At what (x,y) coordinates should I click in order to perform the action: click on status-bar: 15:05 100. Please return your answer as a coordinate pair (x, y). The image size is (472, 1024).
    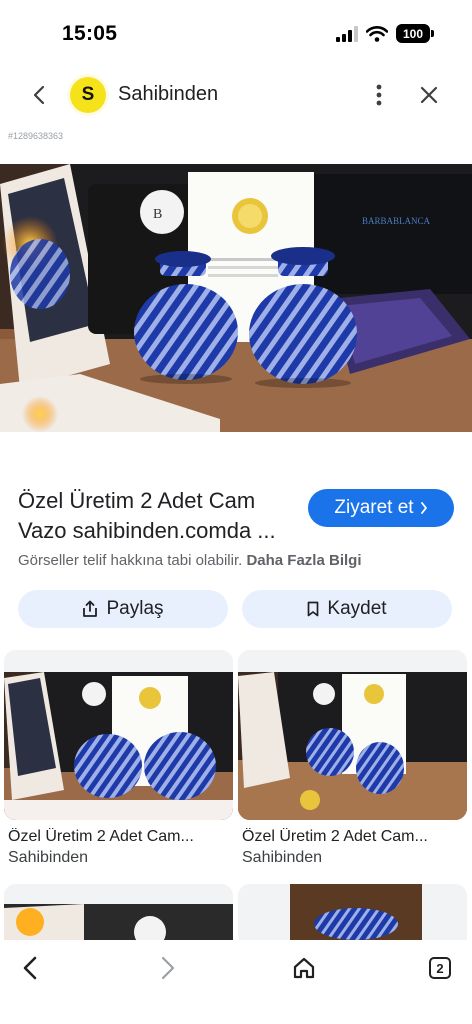
    Looking at the image, I should click on (236, 32).